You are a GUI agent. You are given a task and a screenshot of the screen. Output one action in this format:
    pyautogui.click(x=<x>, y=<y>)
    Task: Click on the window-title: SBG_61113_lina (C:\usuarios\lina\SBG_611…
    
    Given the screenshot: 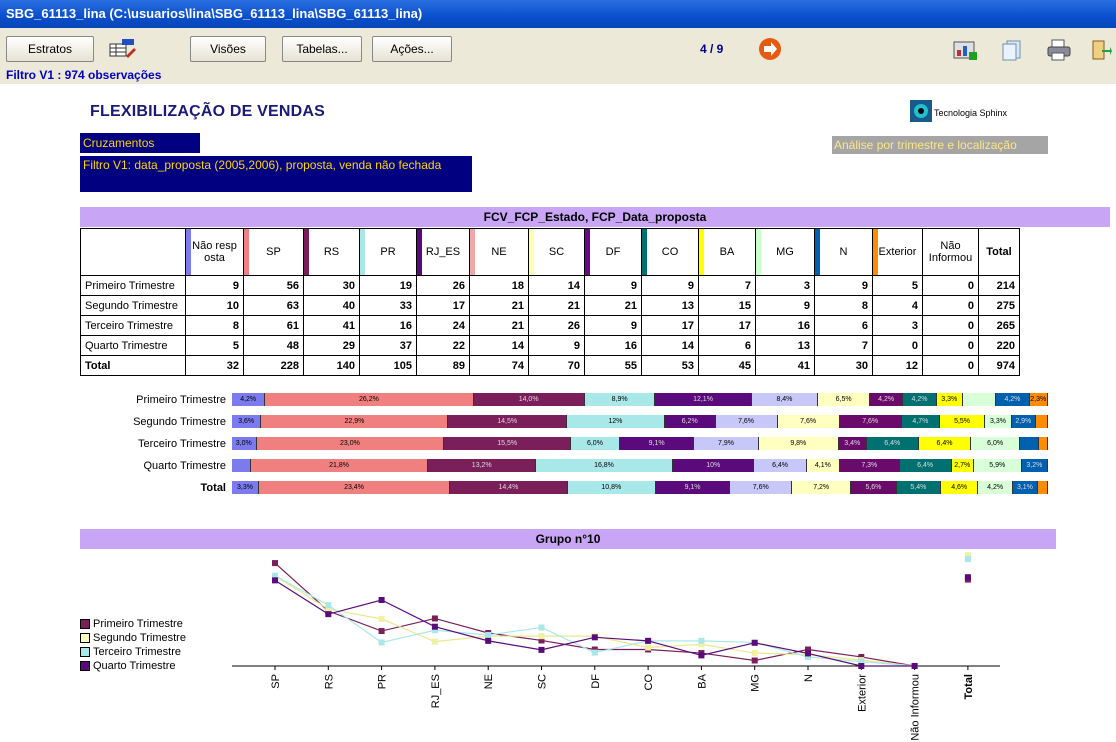 What is the action you would take?
    pyautogui.click(x=558, y=14)
    